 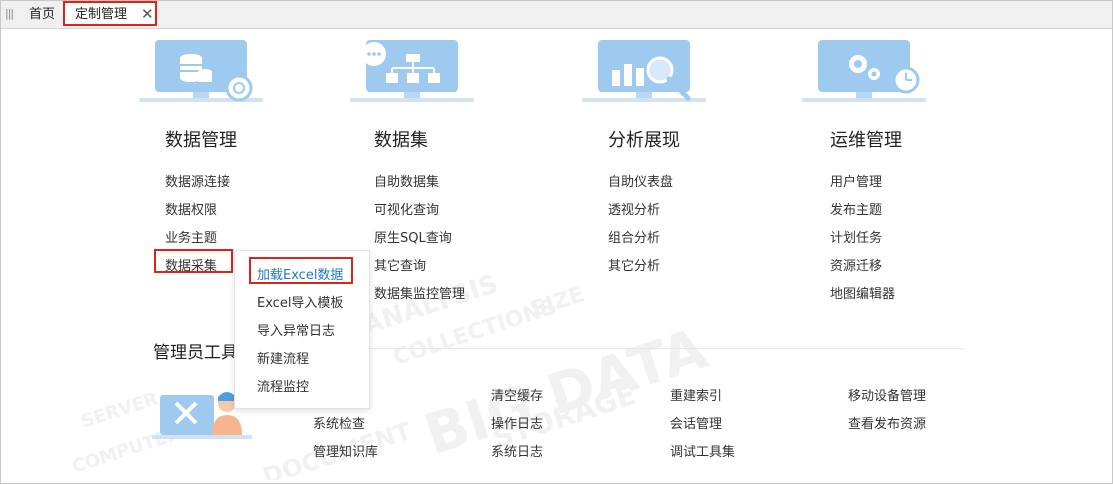 What do you see at coordinates (42, 14) in the screenshot?
I see `tab-home: 首页` at bounding box center [42, 14].